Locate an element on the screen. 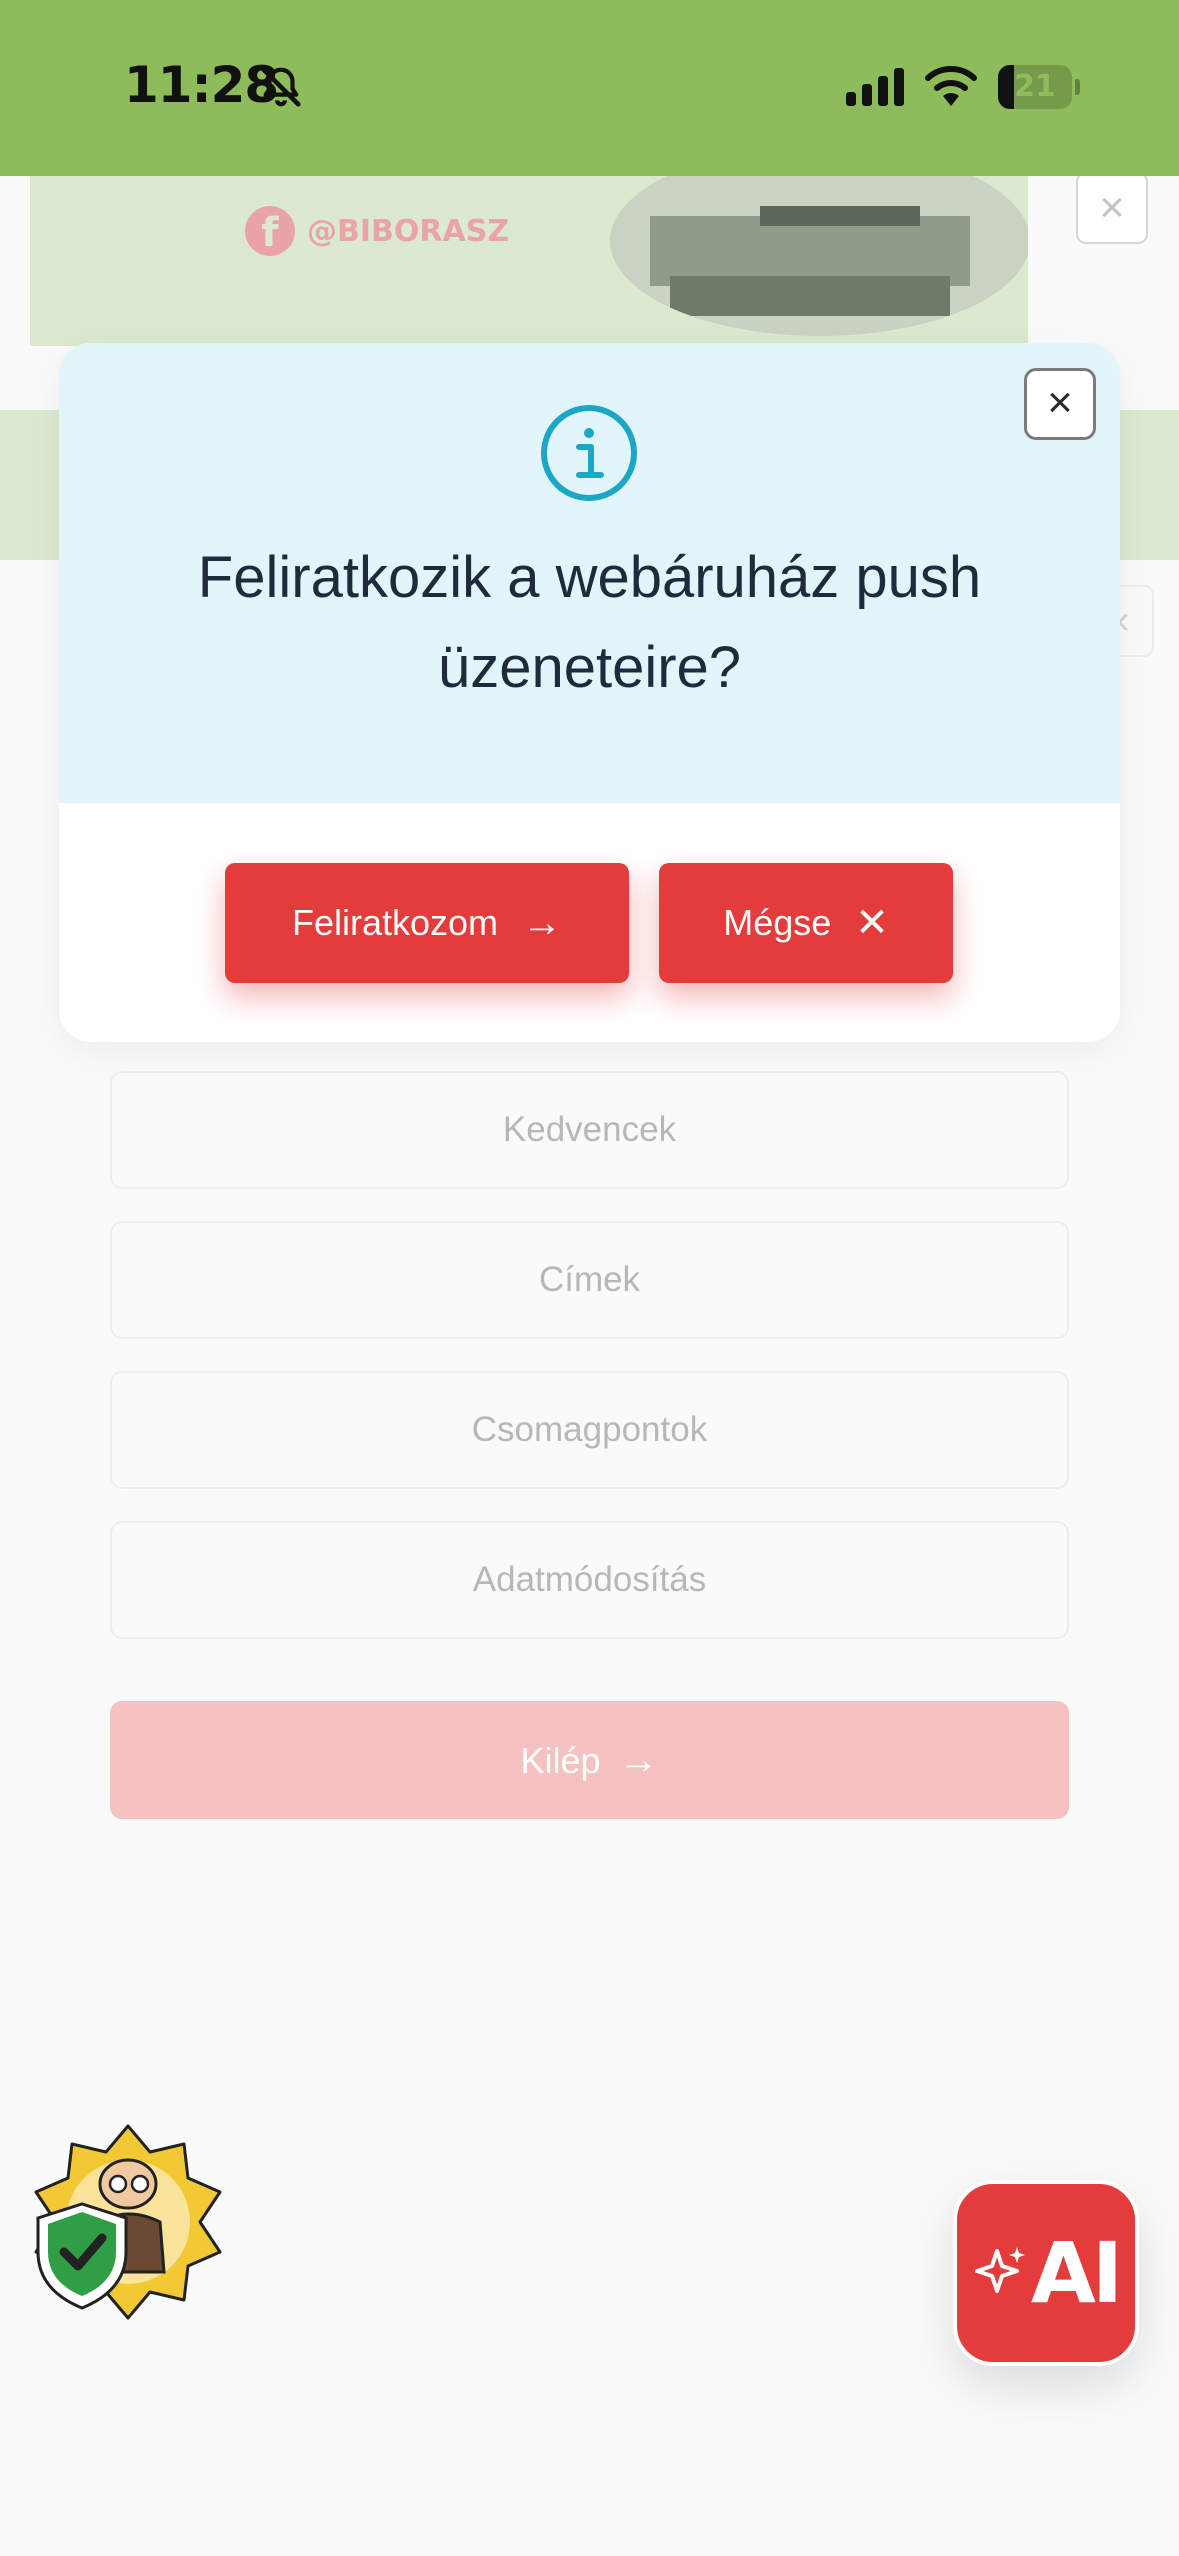  subscribe-button: Feliratkozom → is located at coordinates (427, 923).